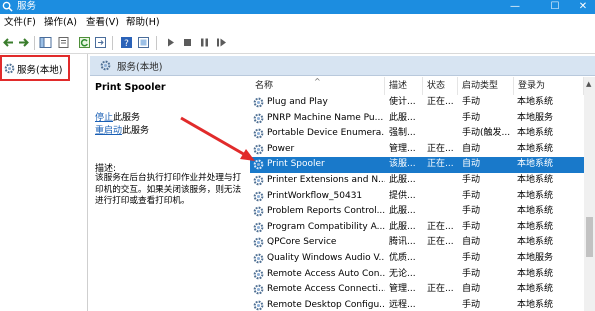  What do you see at coordinates (440, 86) in the screenshot?
I see `column-header-status: 状态` at bounding box center [440, 86].